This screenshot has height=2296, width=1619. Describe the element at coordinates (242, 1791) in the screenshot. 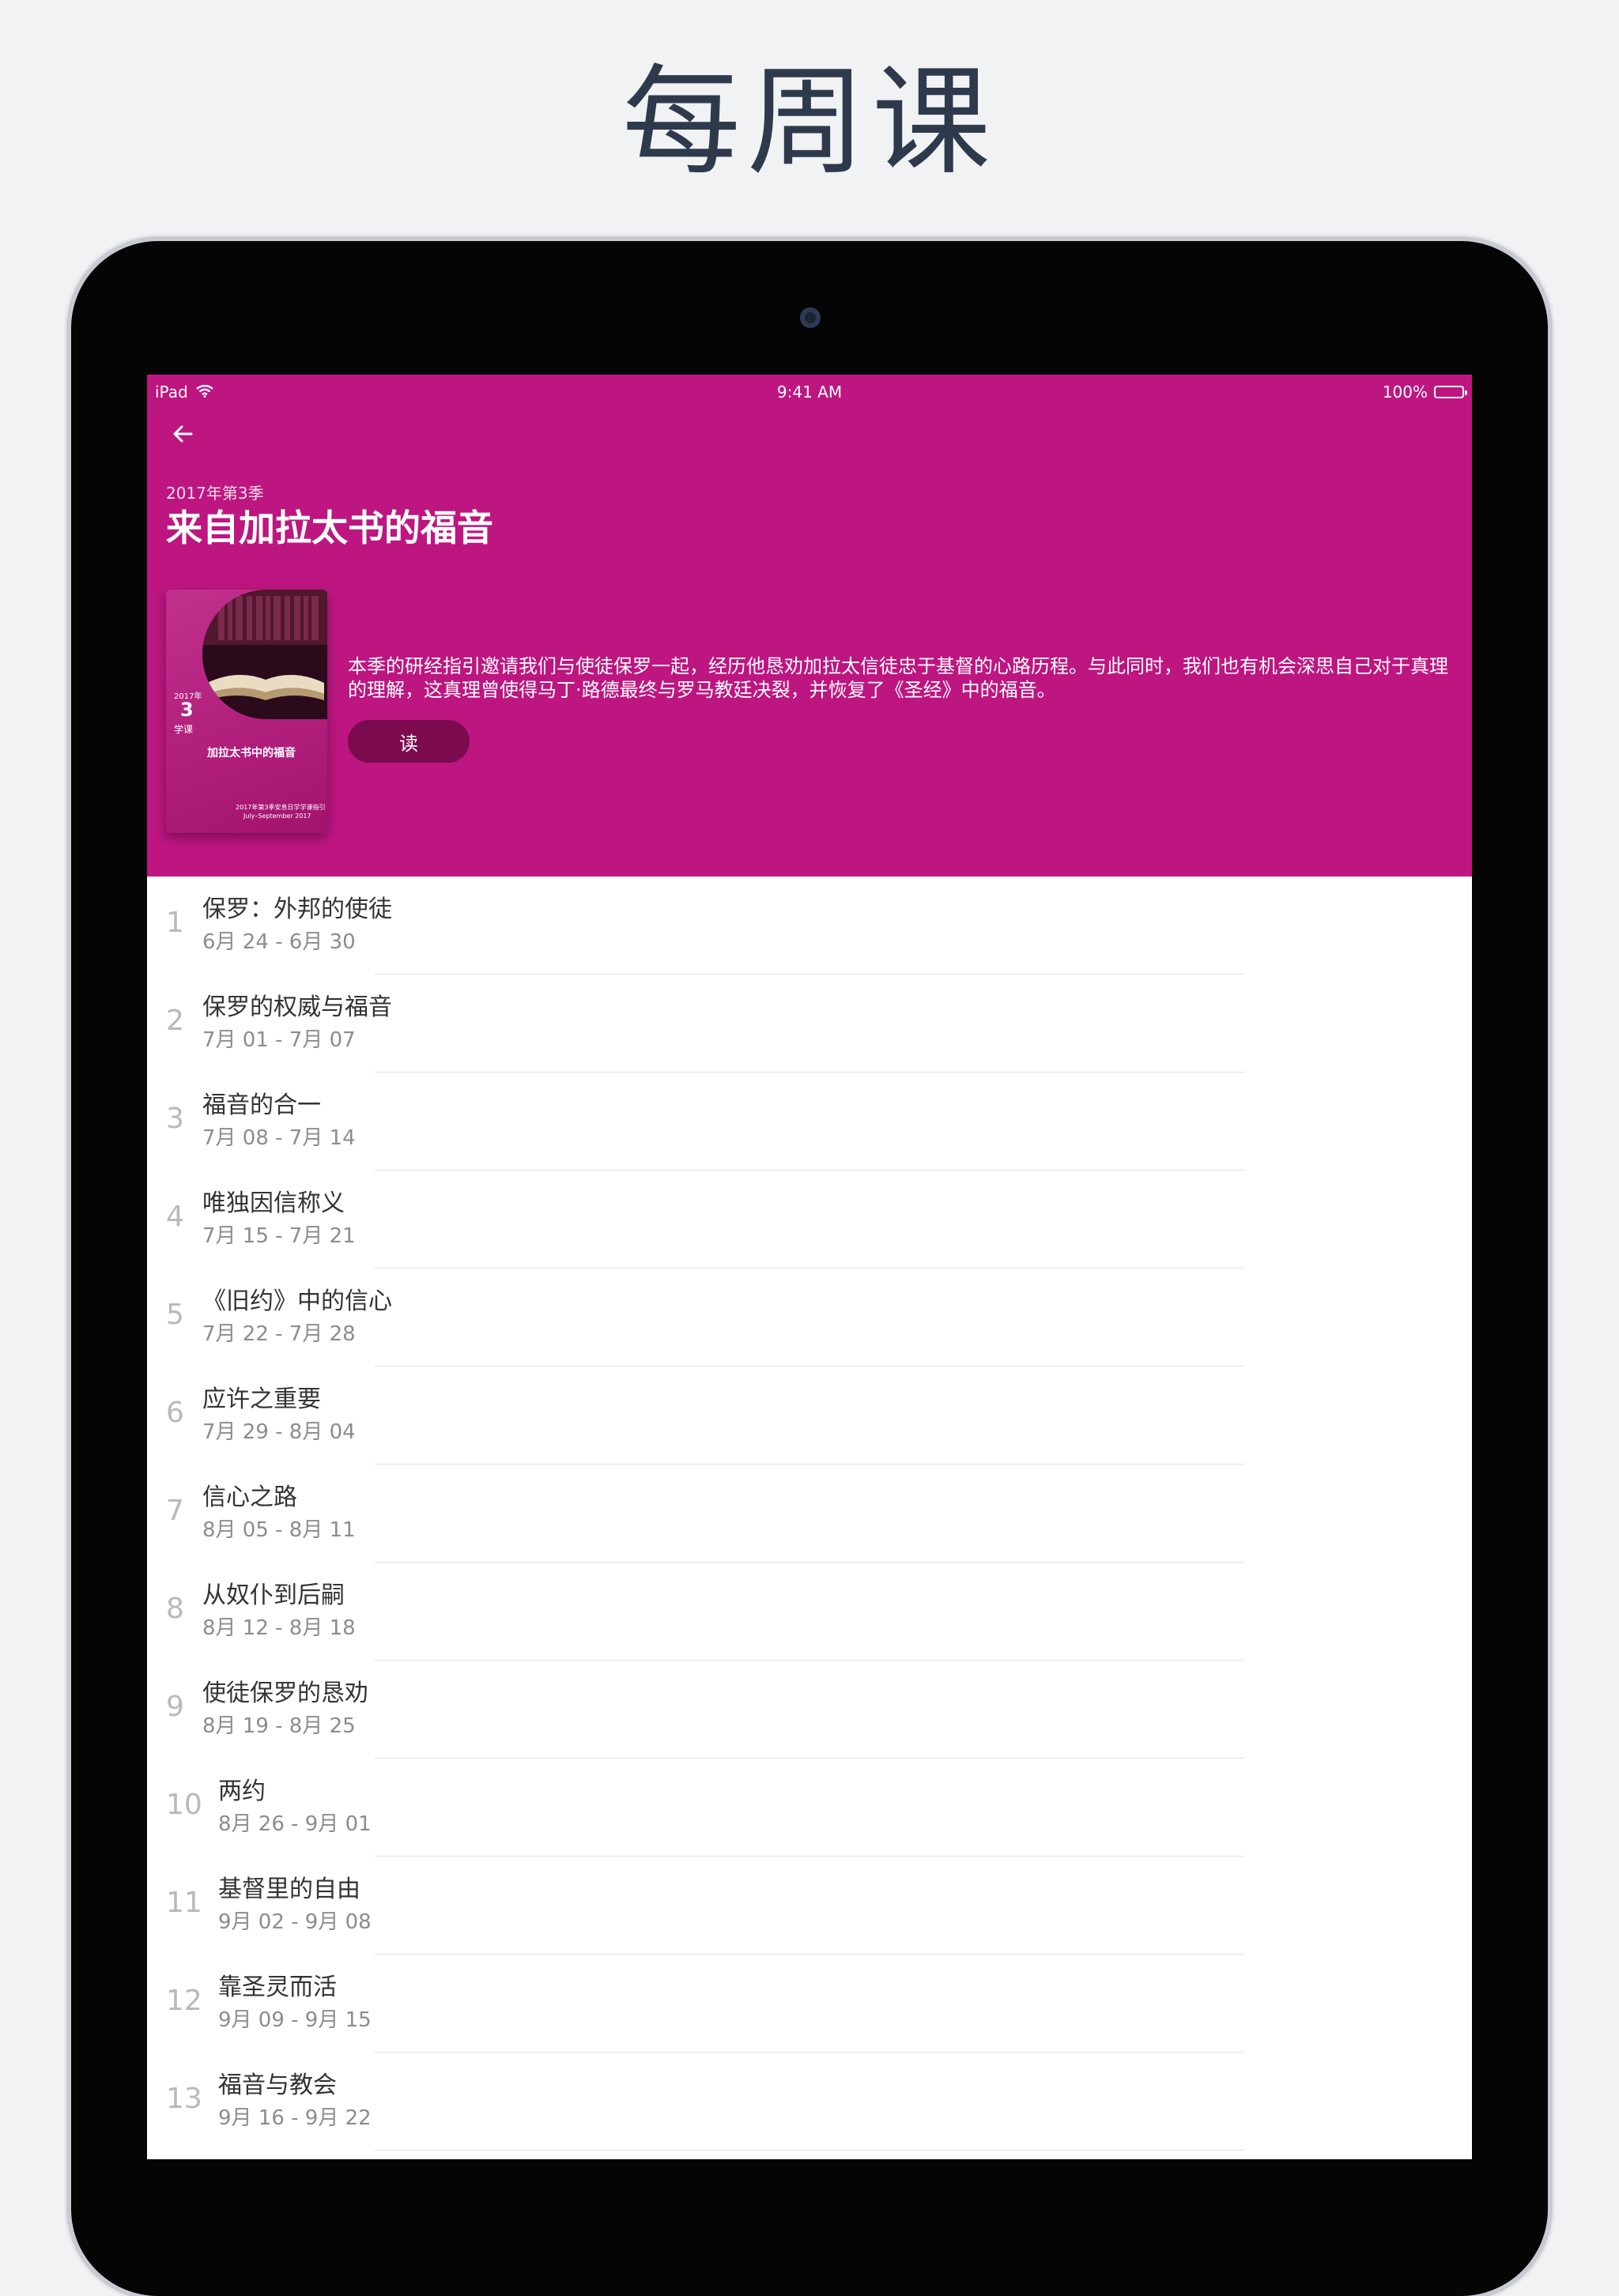

I see `lesson-title: 两约` at that location.